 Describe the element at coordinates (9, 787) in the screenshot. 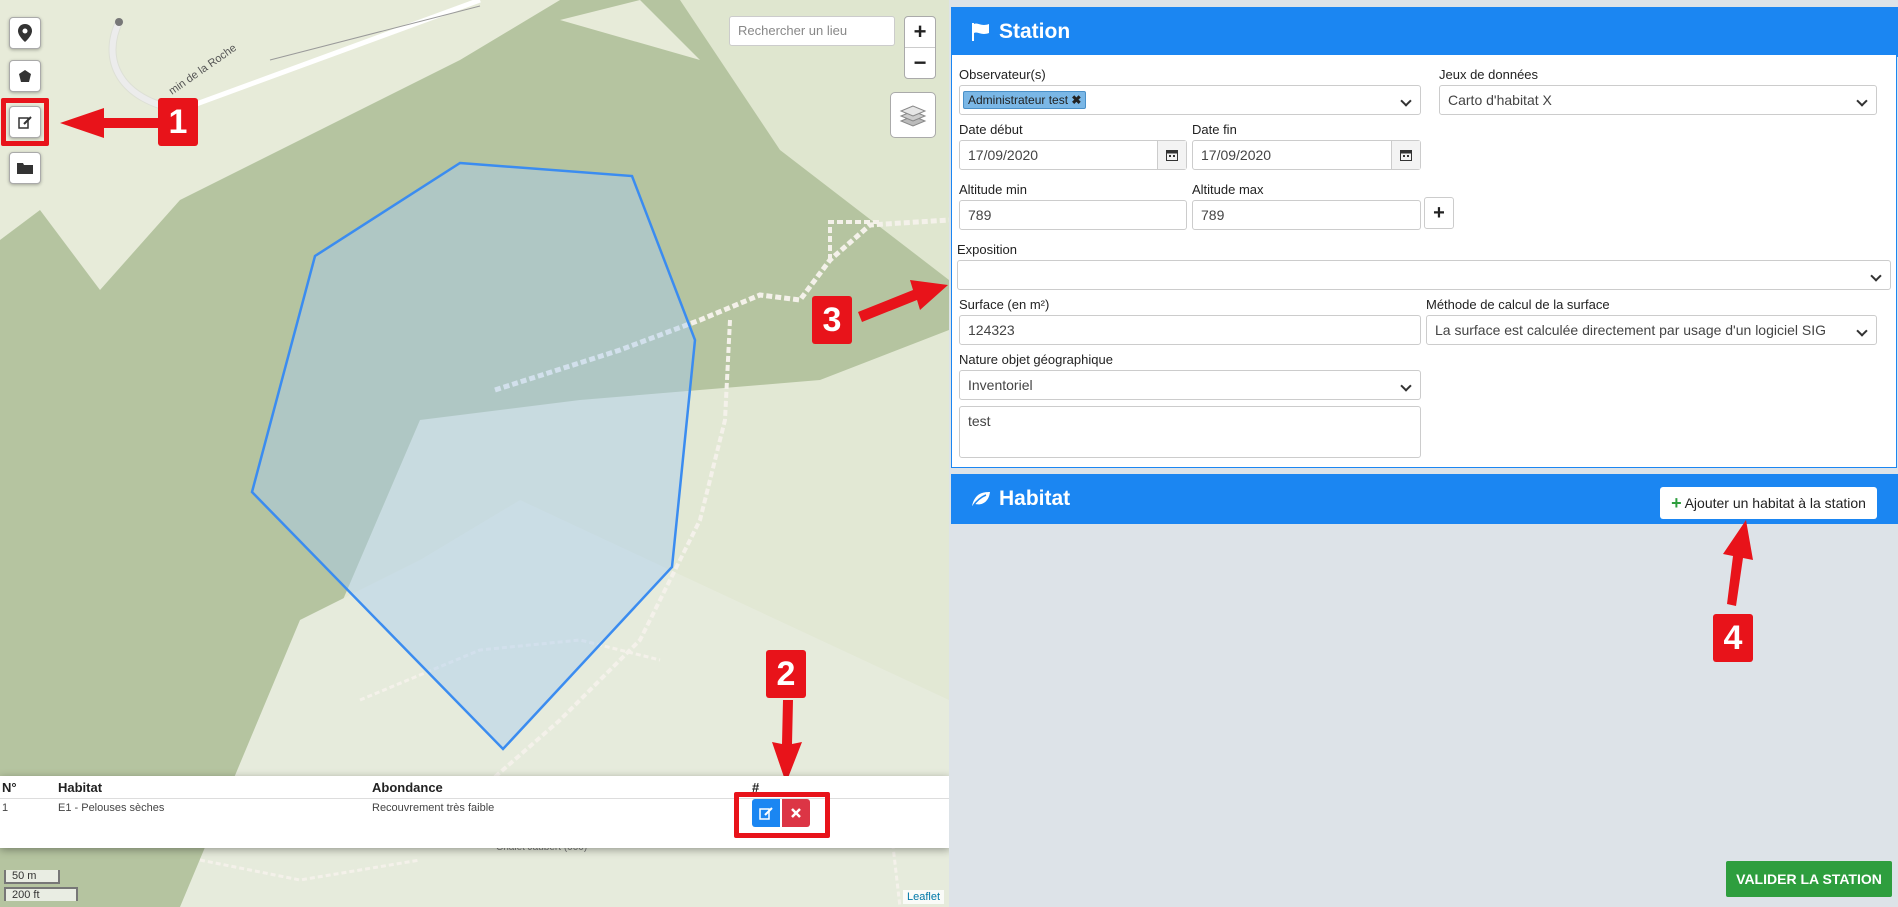

I see `col-num: N°` at that location.